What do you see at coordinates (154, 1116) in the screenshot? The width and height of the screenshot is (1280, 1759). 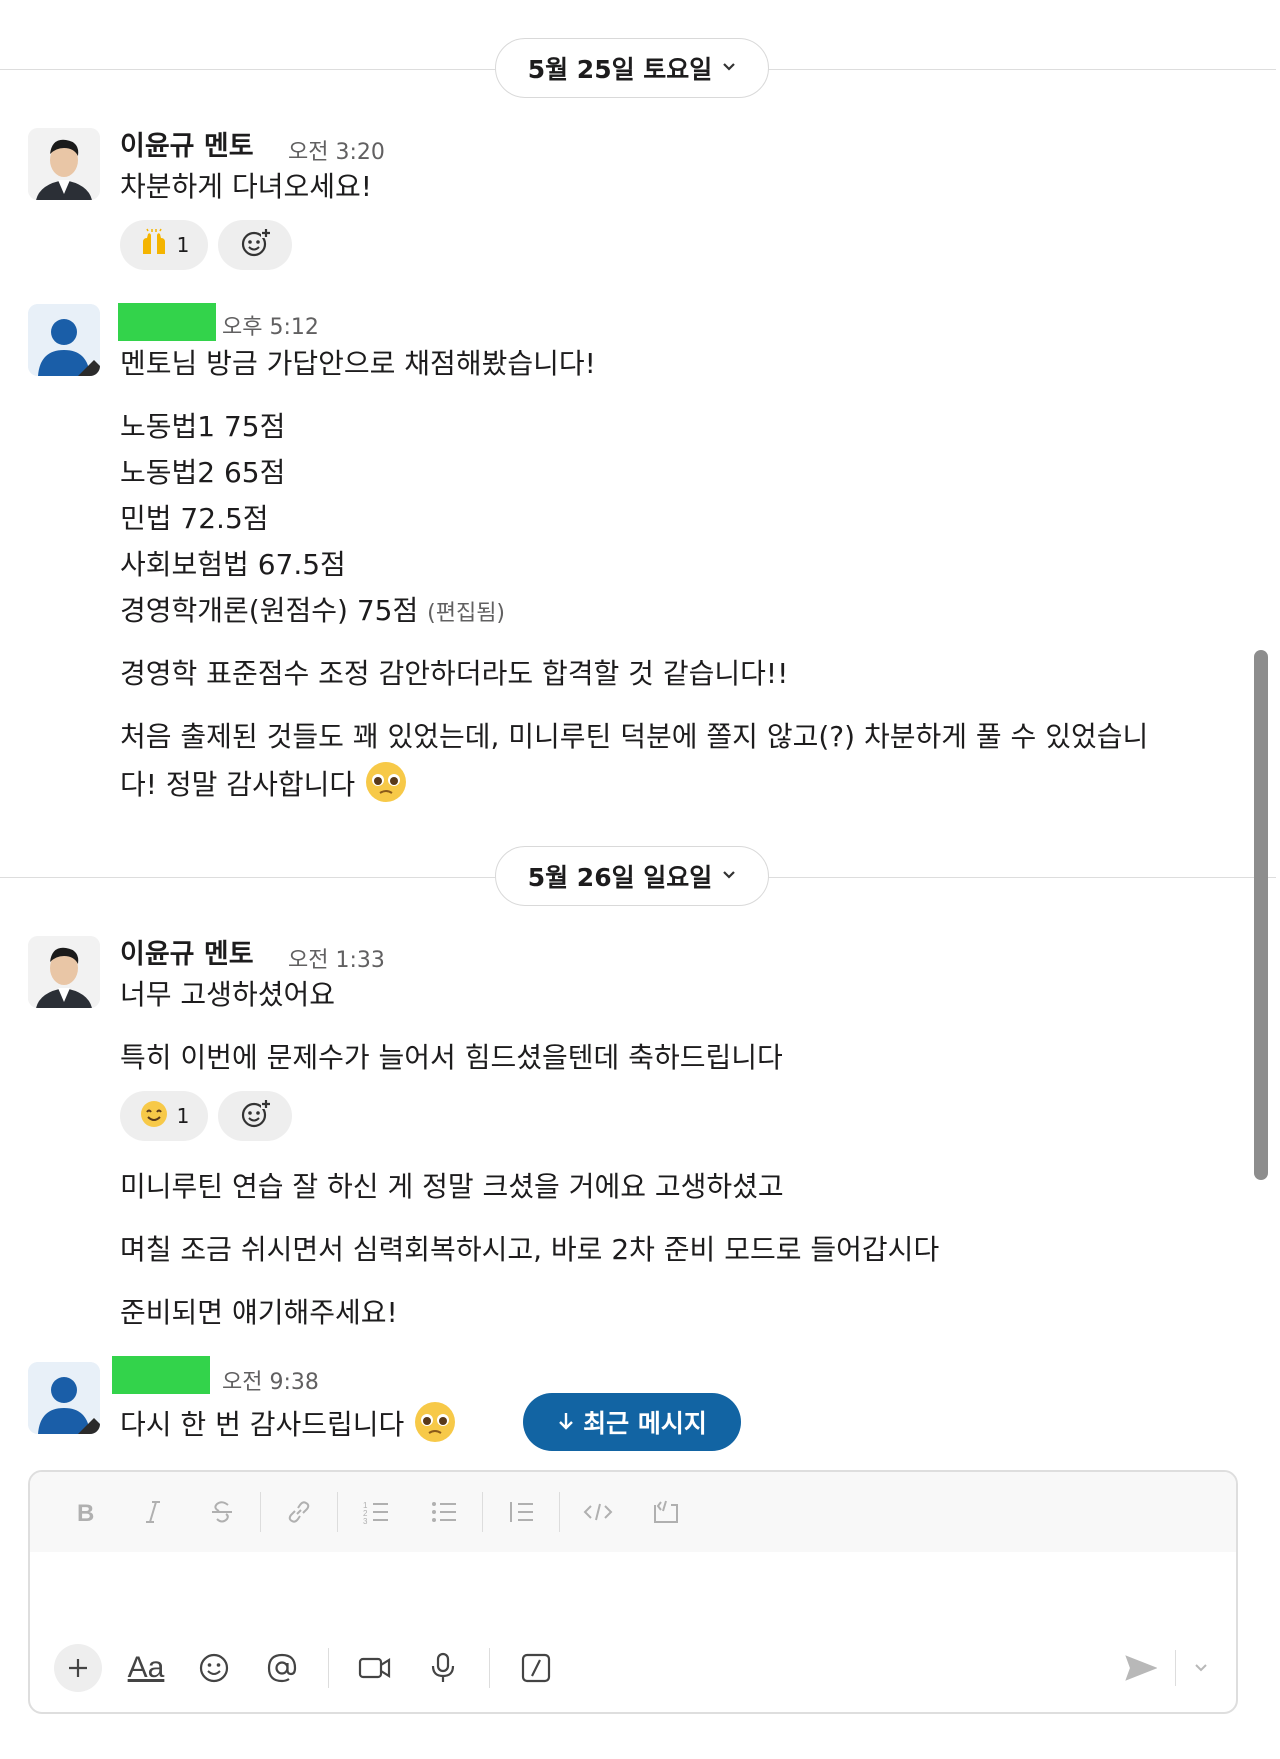 I see `smiling-face-icon` at bounding box center [154, 1116].